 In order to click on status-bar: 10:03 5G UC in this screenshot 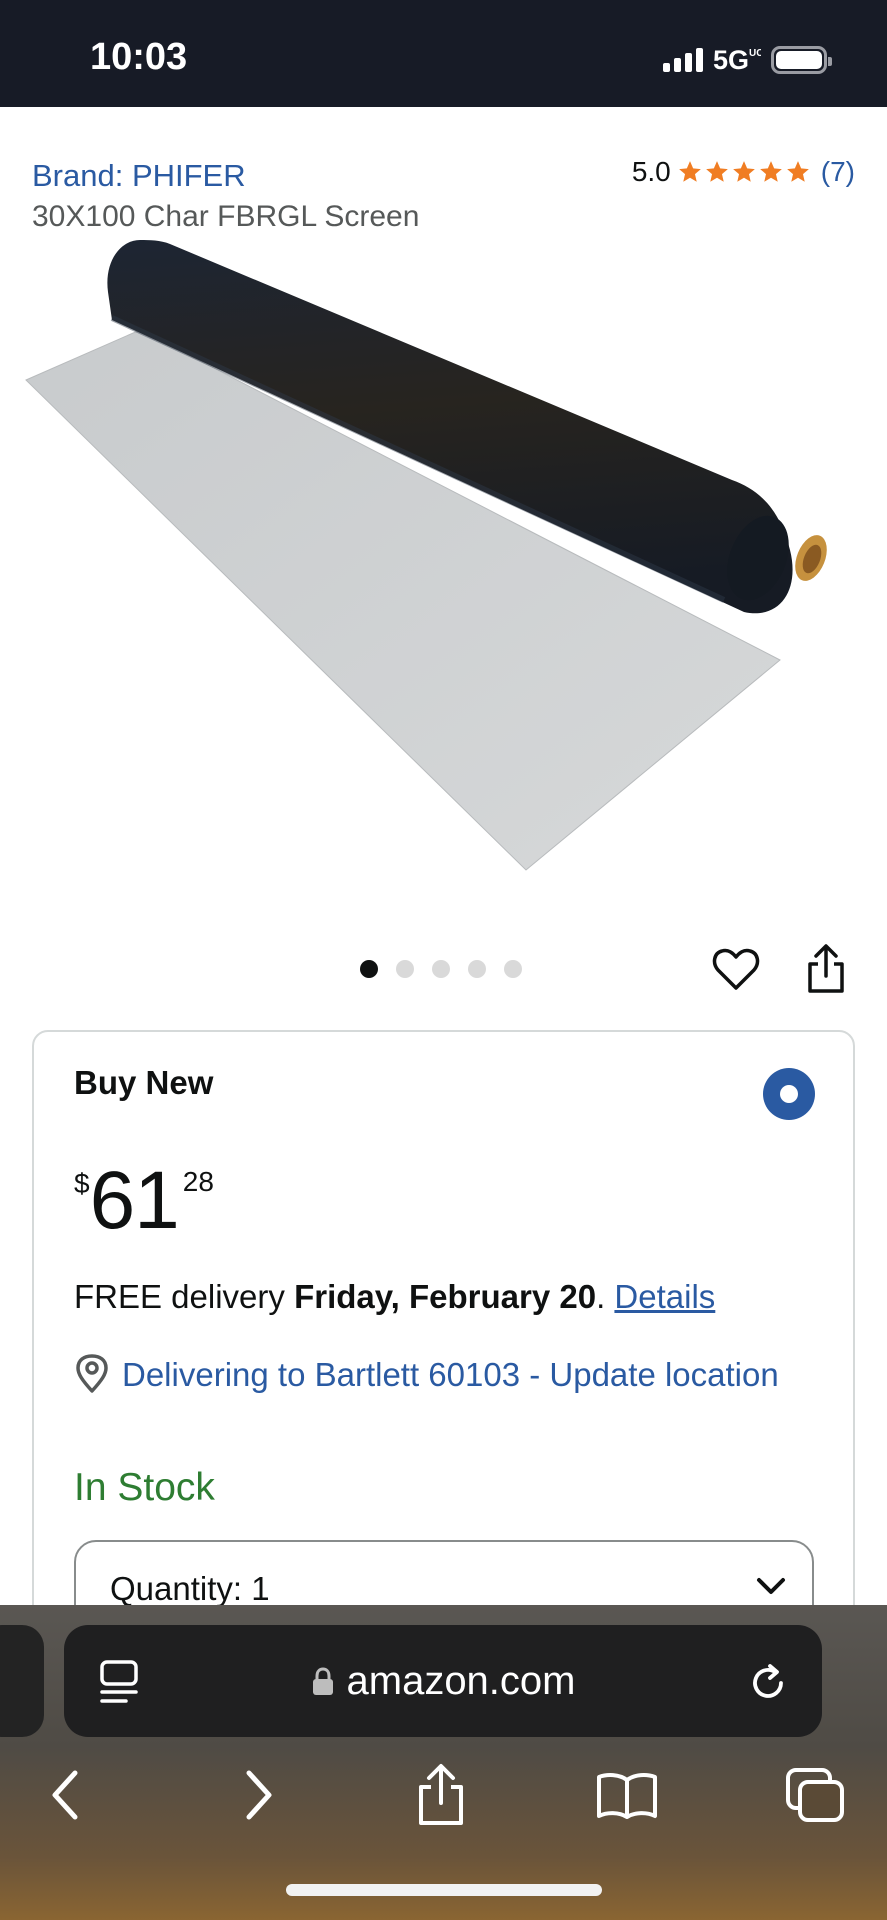, I will do `click(443, 53)`.